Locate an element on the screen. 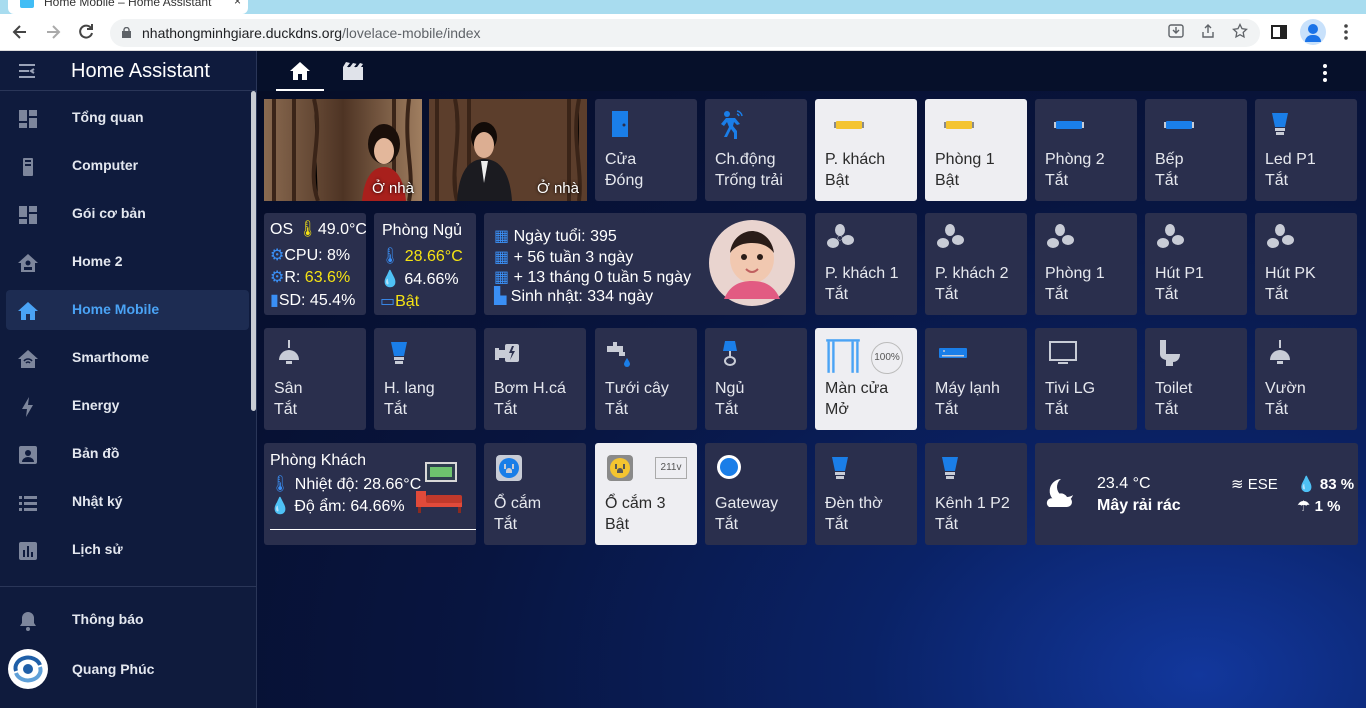 The width and height of the screenshot is (1366, 708). menu-open-icon is located at coordinates (27, 71).